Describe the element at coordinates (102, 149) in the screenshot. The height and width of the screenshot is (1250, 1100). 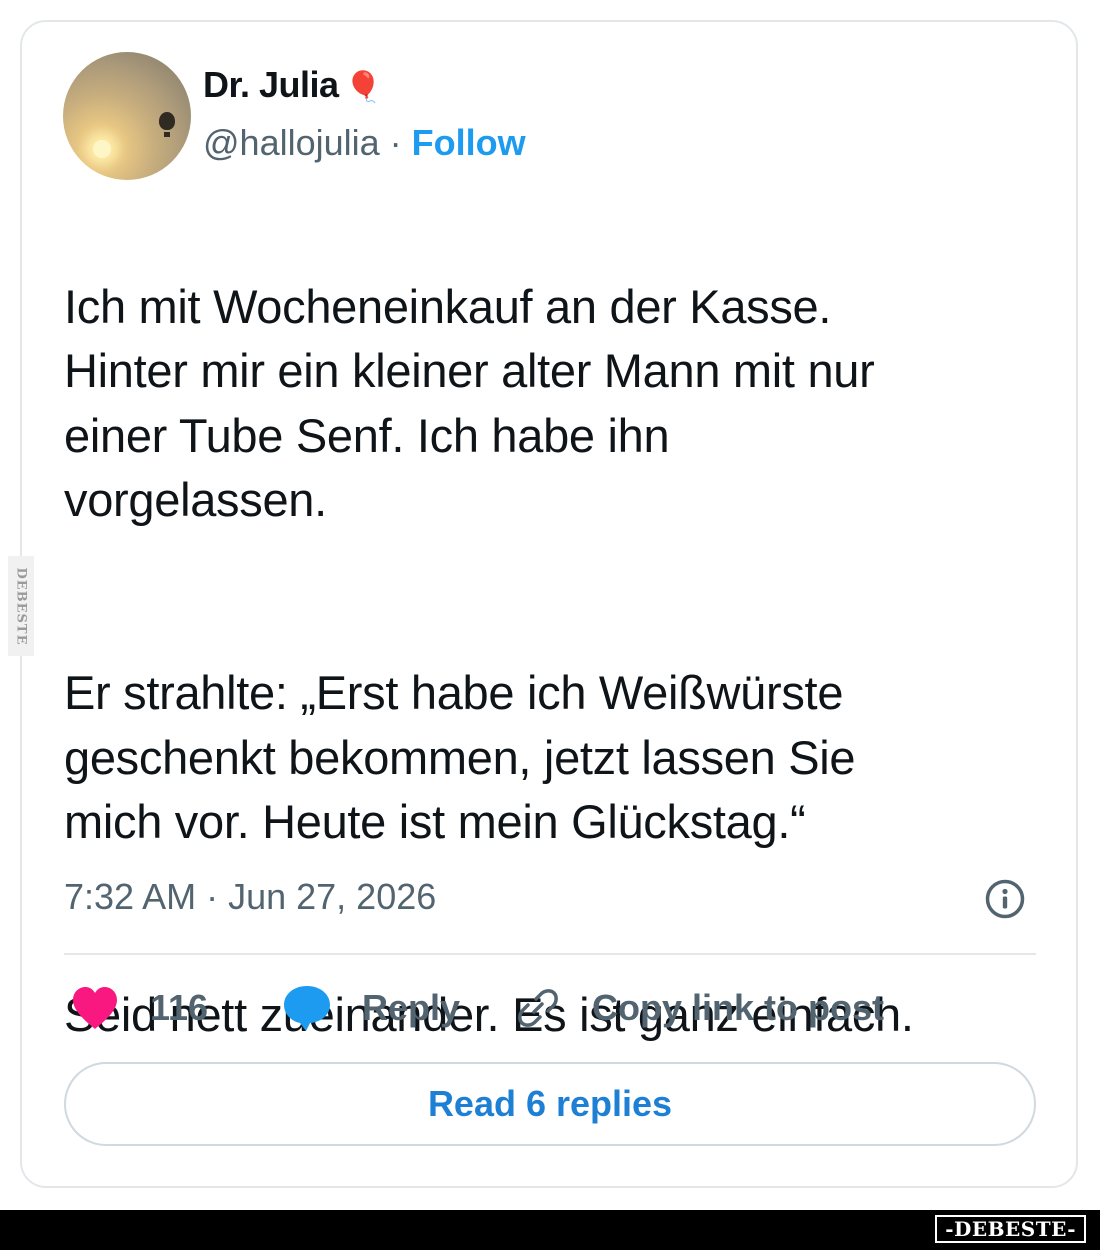
I see `sun-decoration` at that location.